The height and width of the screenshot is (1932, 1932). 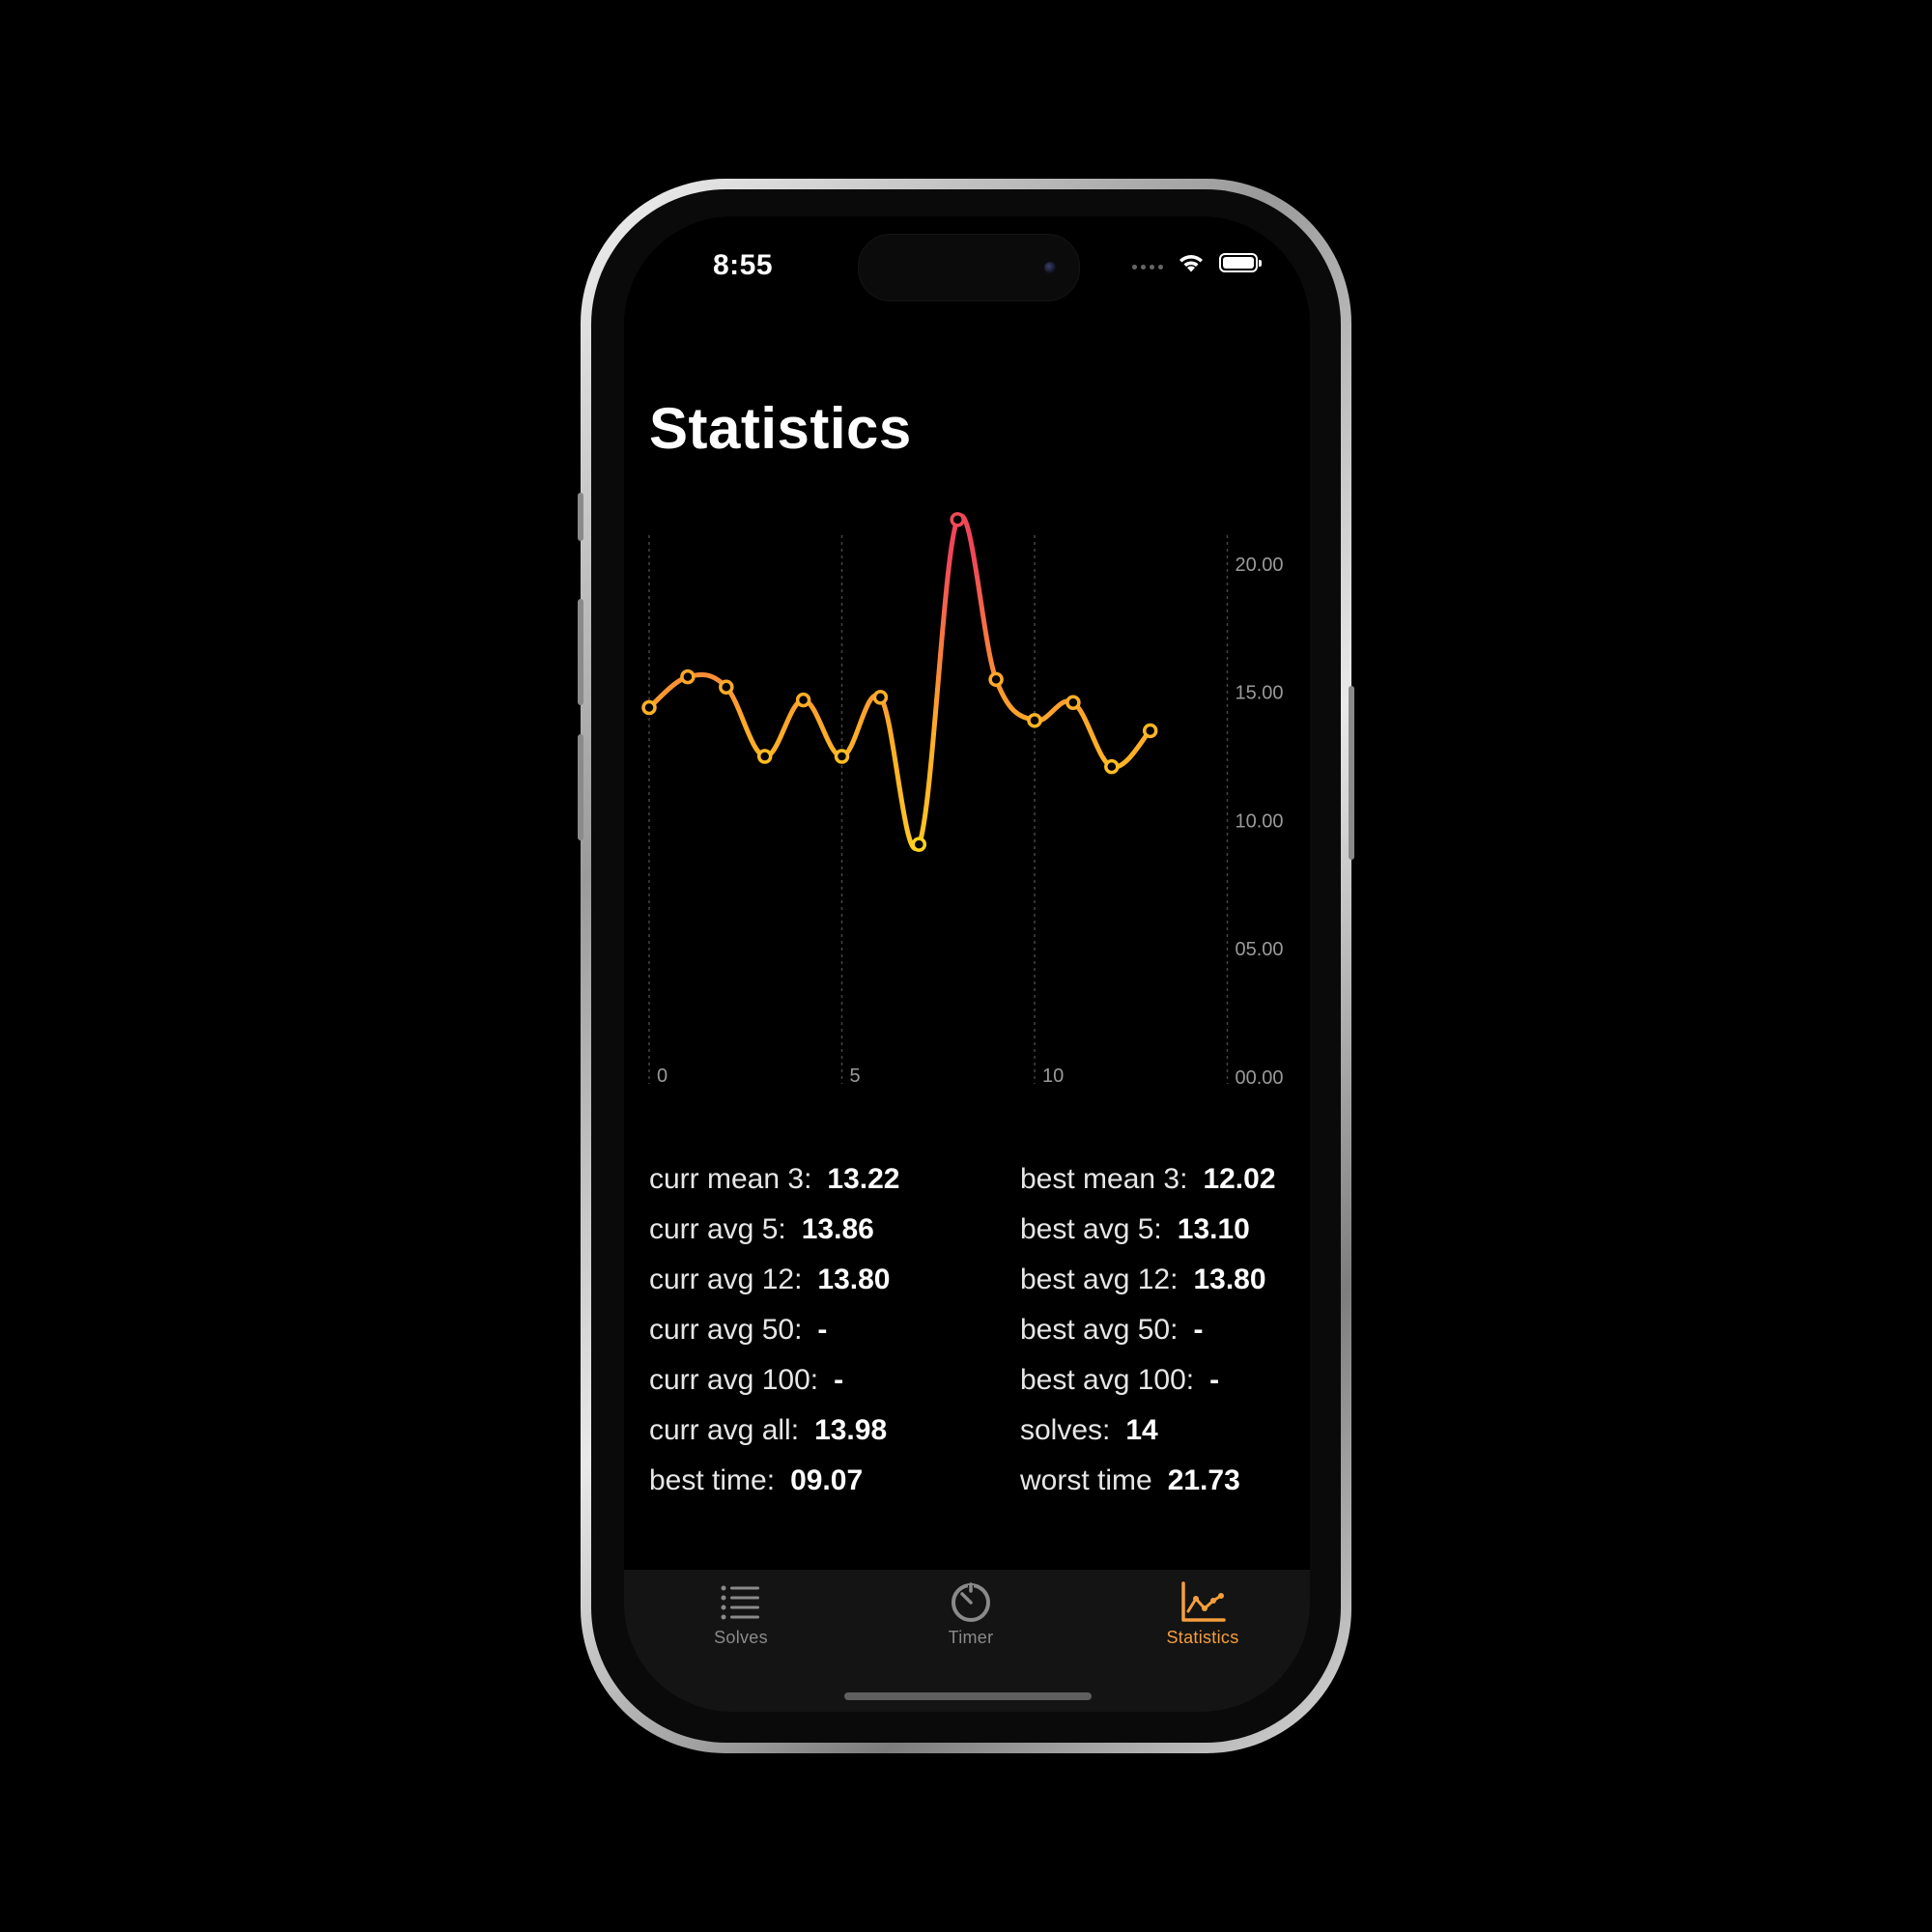 I want to click on stat-label: curr avg 100:, so click(x=734, y=1380).